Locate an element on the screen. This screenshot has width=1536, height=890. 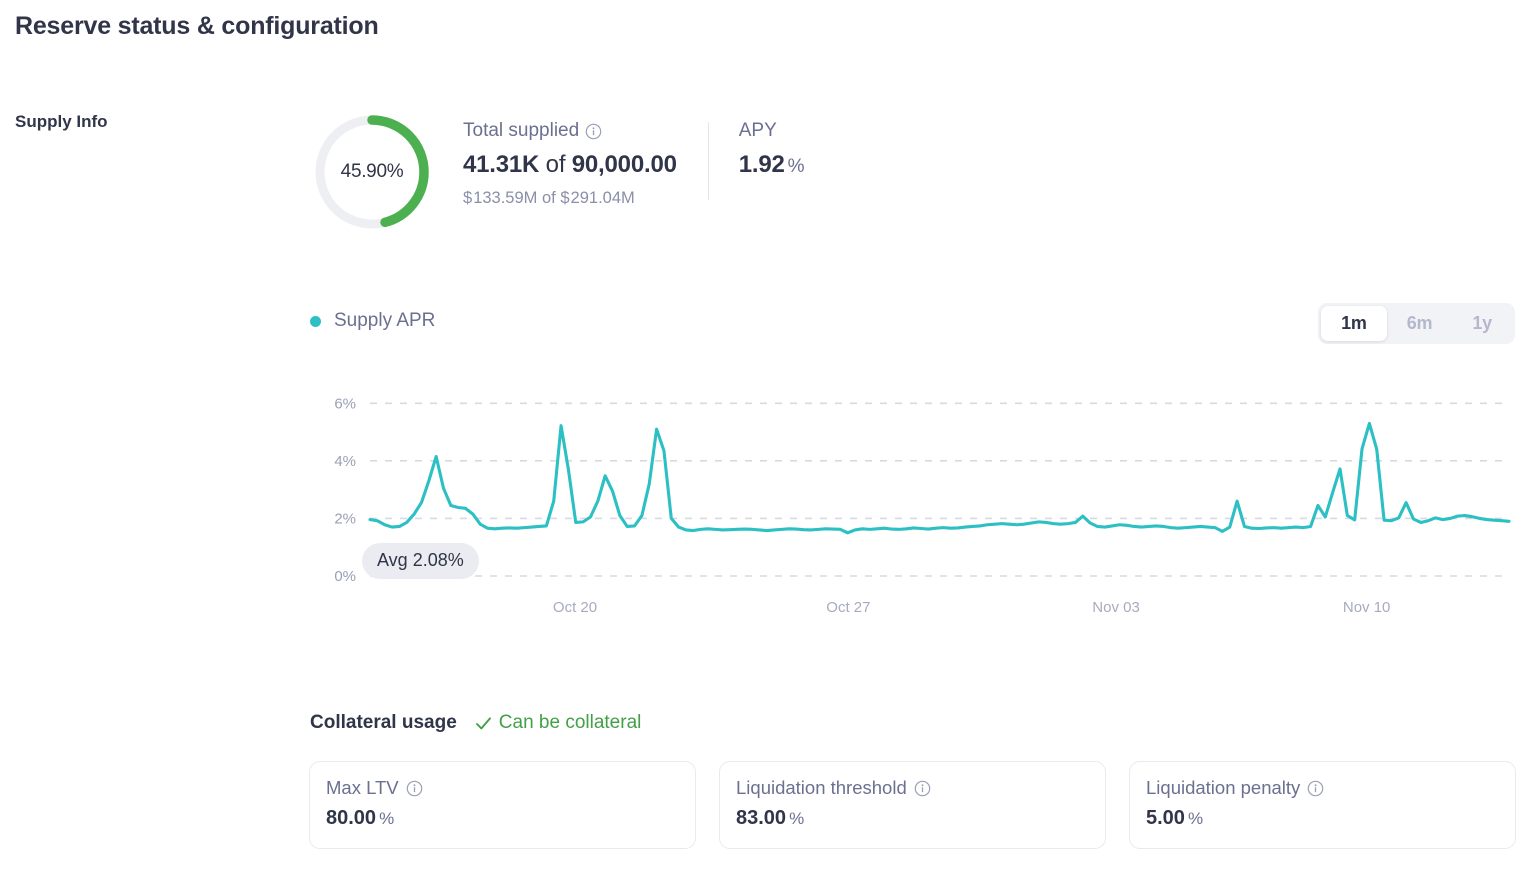
page-title: Reserve status & configuration is located at coordinates (197, 26).